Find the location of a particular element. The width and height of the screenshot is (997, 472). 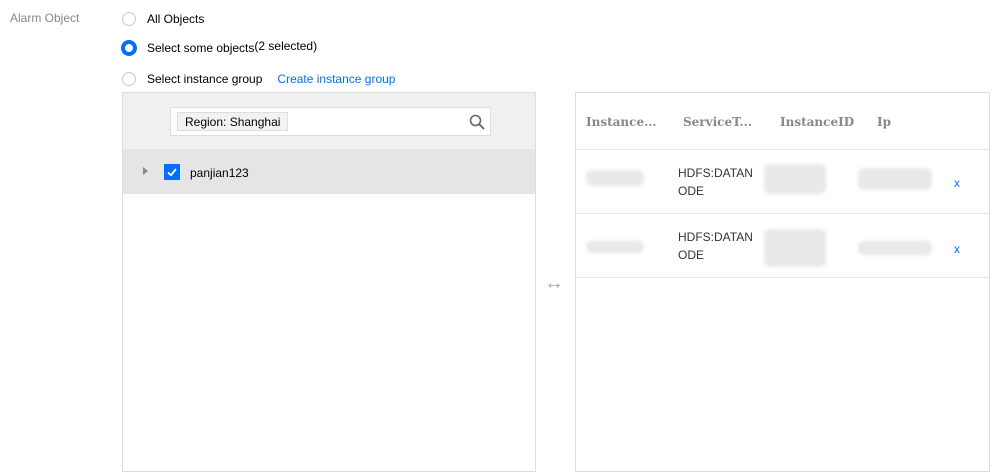

option-all-objects: All Objects is located at coordinates (163, 19).